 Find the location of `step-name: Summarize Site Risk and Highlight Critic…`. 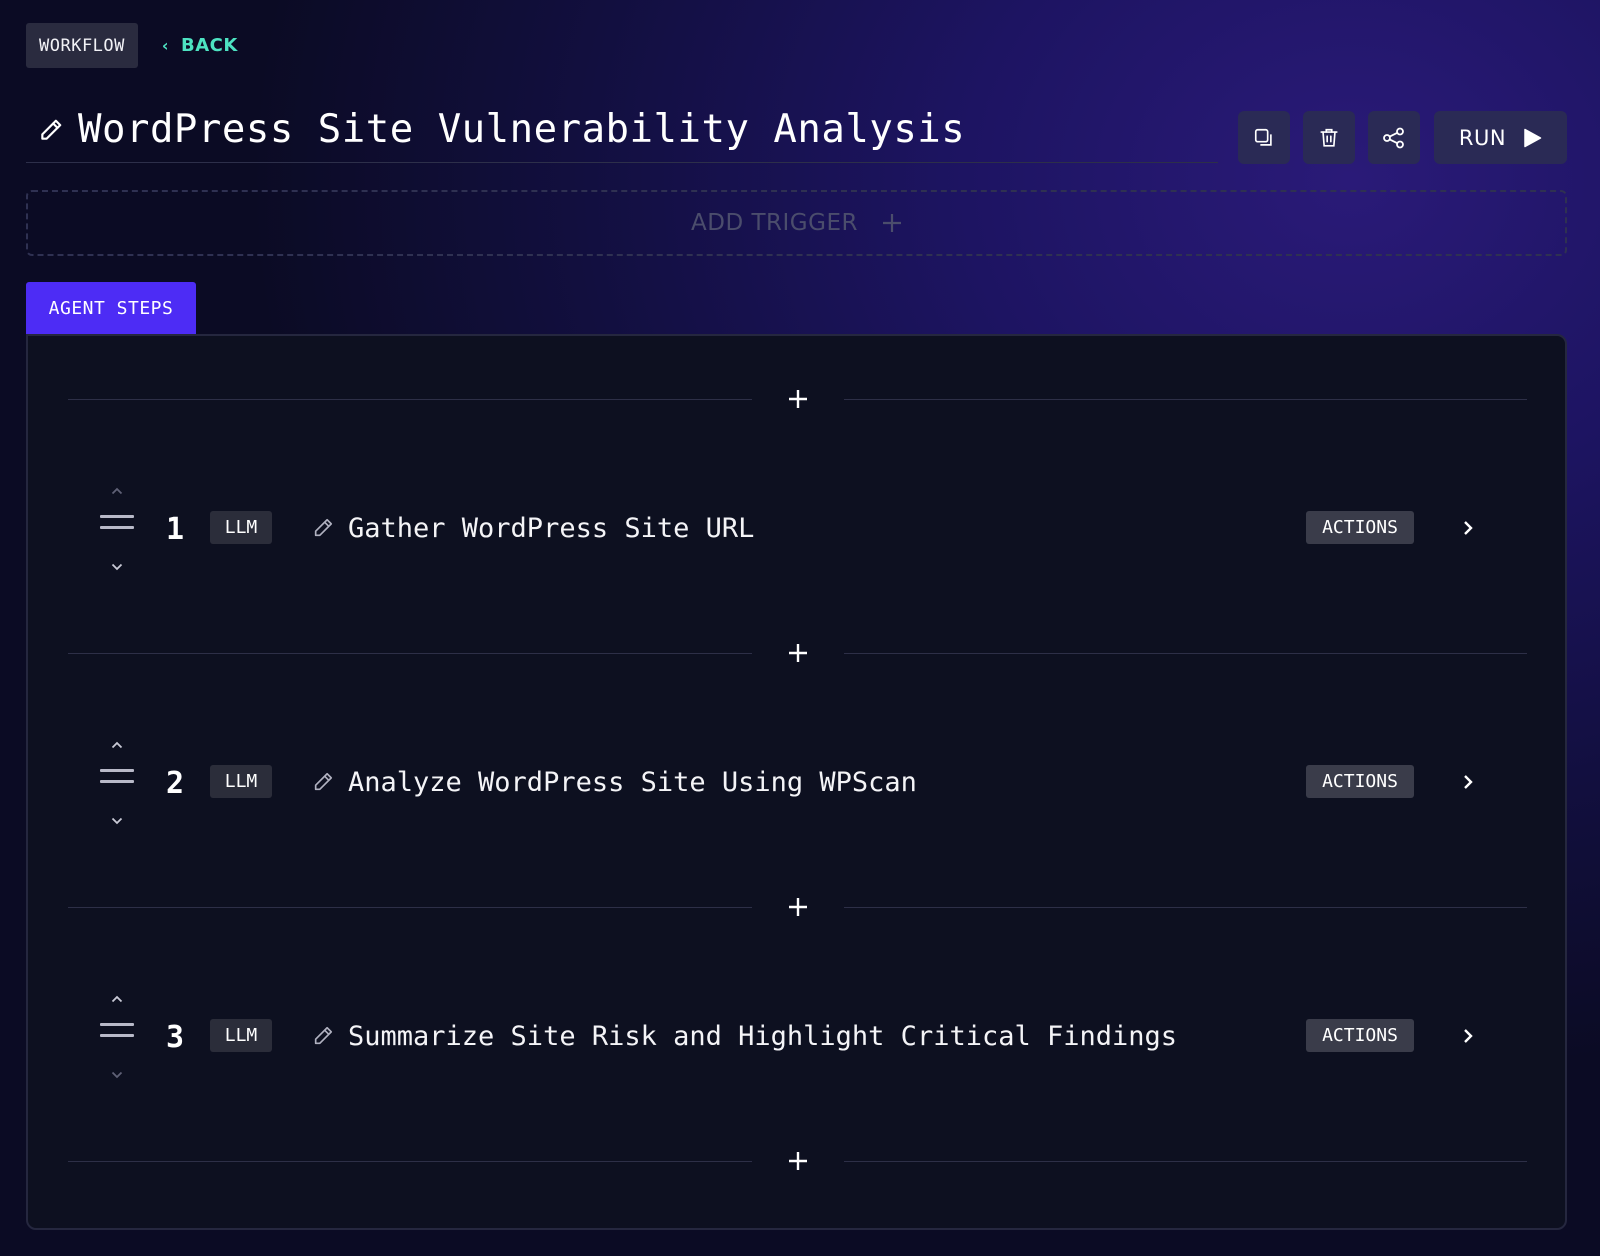

step-name: Summarize Site Risk and Highlight Critic… is located at coordinates (762, 1036).